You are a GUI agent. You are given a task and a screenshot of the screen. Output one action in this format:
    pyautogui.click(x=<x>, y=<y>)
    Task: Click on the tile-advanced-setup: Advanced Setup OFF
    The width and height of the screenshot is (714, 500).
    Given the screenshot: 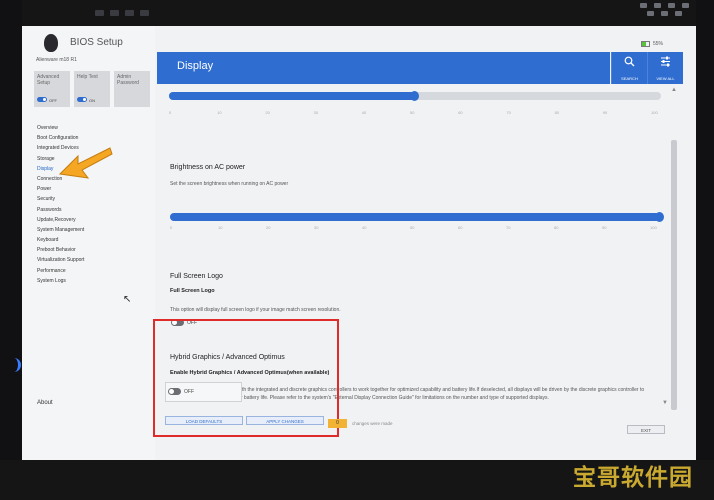 What is the action you would take?
    pyautogui.click(x=52, y=89)
    